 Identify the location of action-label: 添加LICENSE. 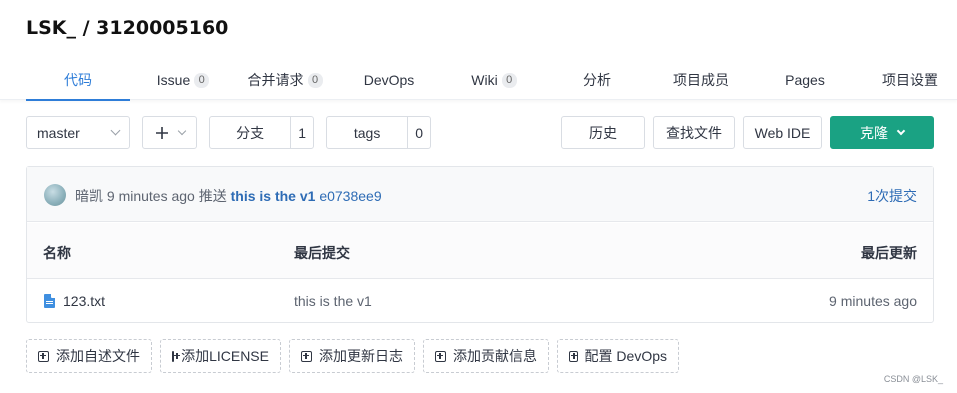
(225, 356).